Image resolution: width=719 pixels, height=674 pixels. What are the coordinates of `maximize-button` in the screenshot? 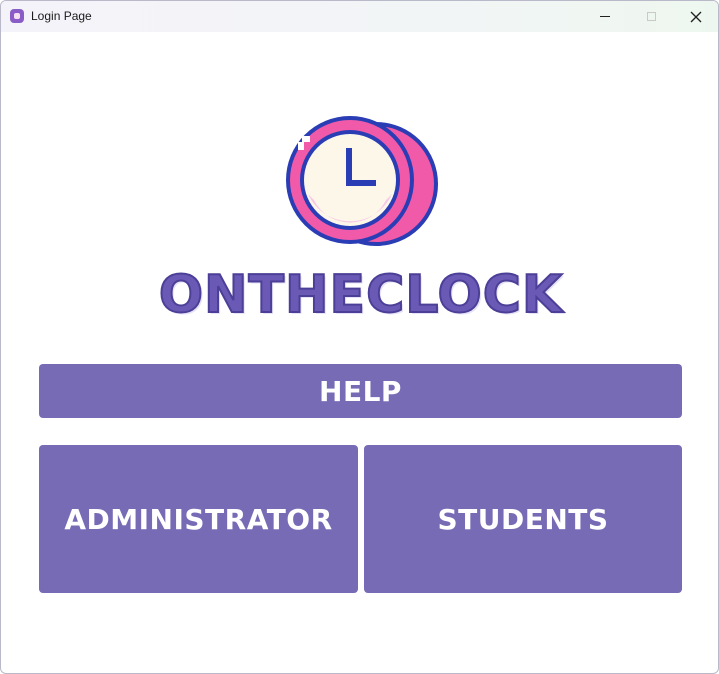 It's located at (651, 16).